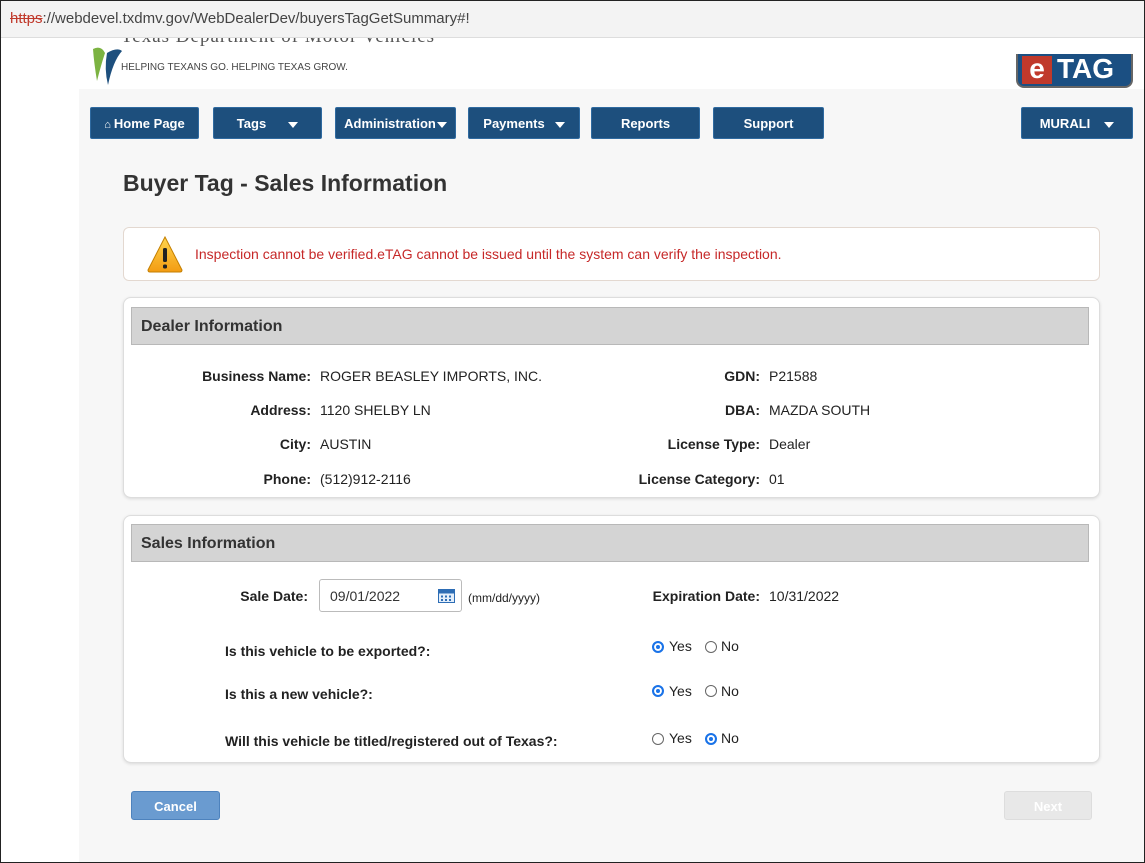  Describe the element at coordinates (1086, 69) in the screenshot. I see `etag-logo-tag: TAG` at that location.